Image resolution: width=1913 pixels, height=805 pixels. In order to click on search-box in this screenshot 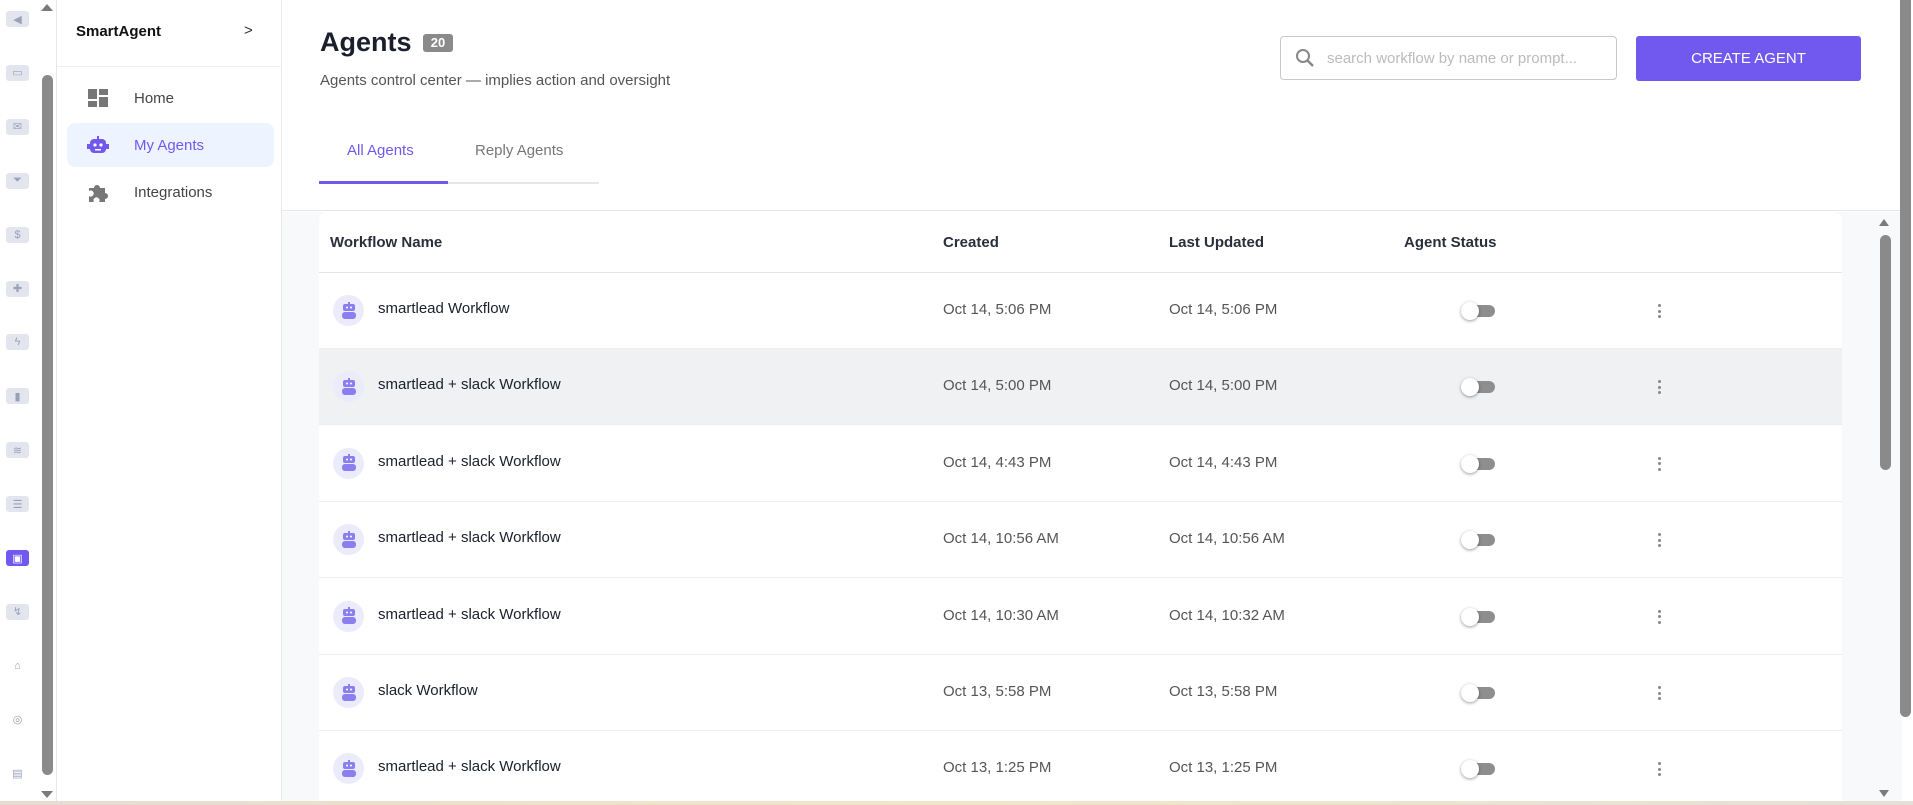, I will do `click(1448, 58)`.